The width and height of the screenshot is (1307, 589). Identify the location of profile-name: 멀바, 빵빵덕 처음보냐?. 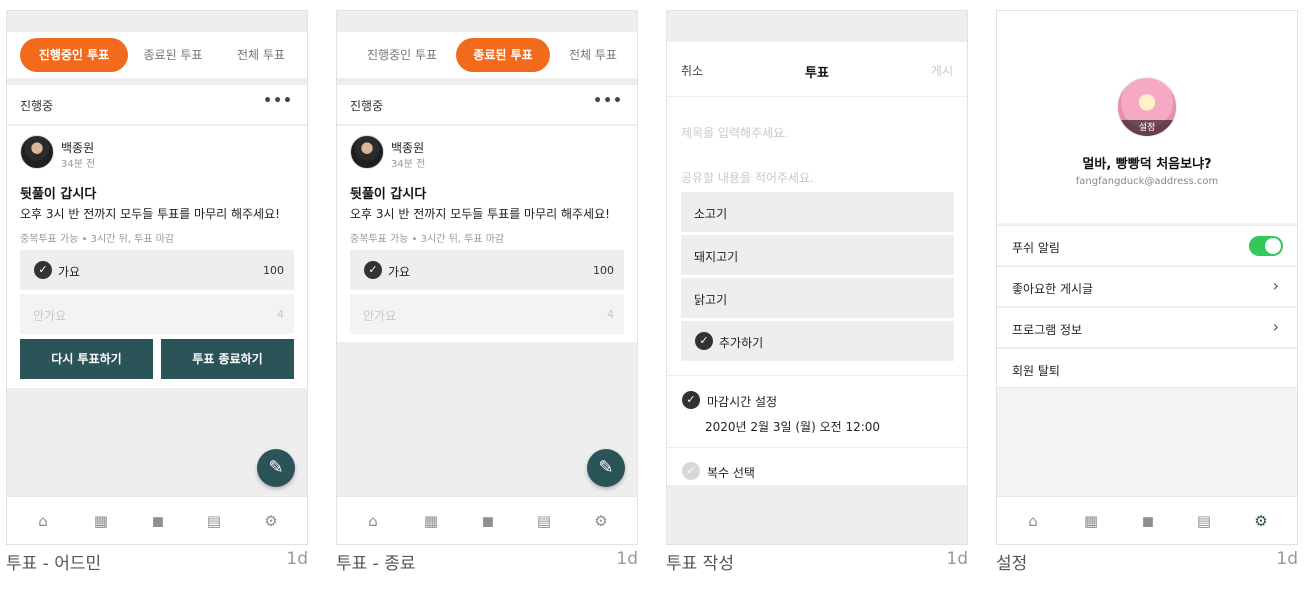
(1147, 164).